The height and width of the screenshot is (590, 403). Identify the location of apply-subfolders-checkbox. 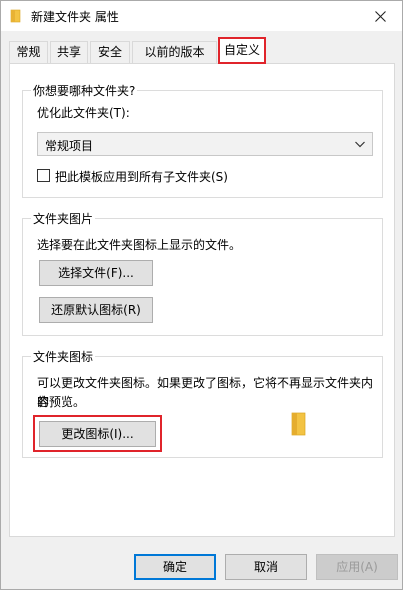
(43, 175).